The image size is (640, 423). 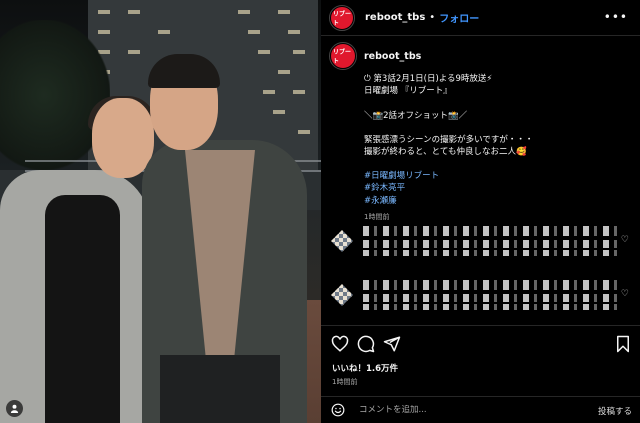 I want to click on person-left-shirt, so click(x=82, y=309).